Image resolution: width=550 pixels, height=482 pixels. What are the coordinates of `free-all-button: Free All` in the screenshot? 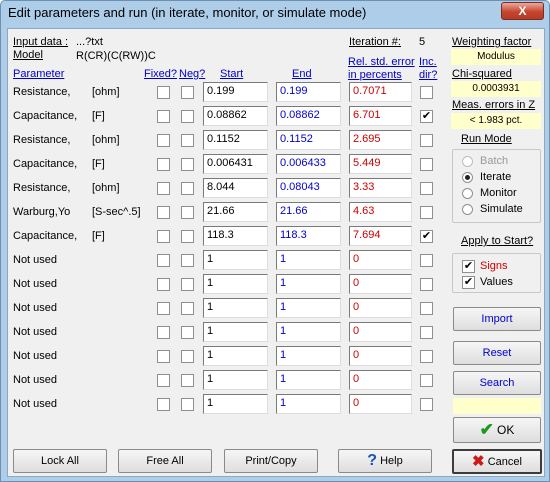 It's located at (165, 461).